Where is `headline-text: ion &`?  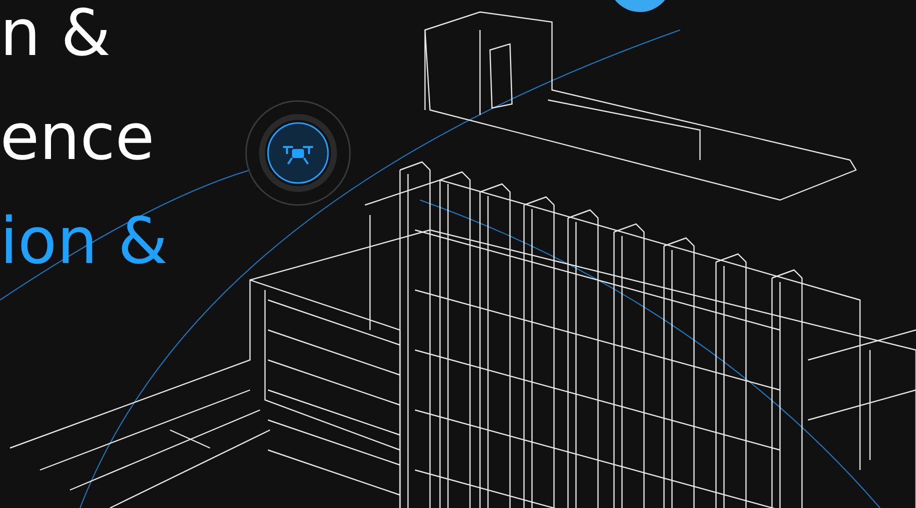 headline-text: ion & is located at coordinates (84, 242).